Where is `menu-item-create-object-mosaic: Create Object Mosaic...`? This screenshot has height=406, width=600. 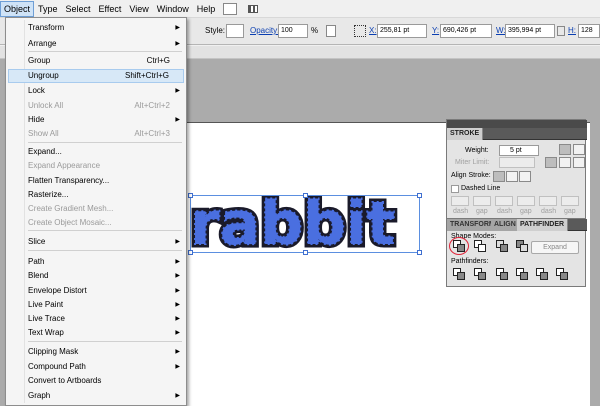
menu-item-create-object-mosaic: Create Object Mosaic... is located at coordinates (96, 223).